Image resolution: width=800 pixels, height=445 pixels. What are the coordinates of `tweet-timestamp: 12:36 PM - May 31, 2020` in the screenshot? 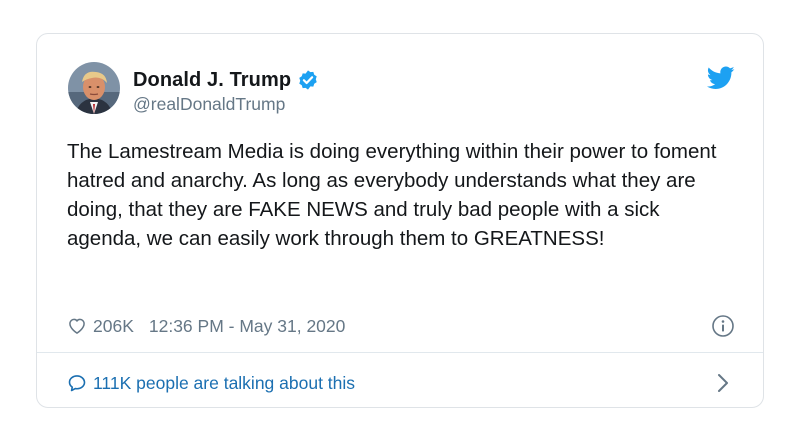 It's located at (247, 326).